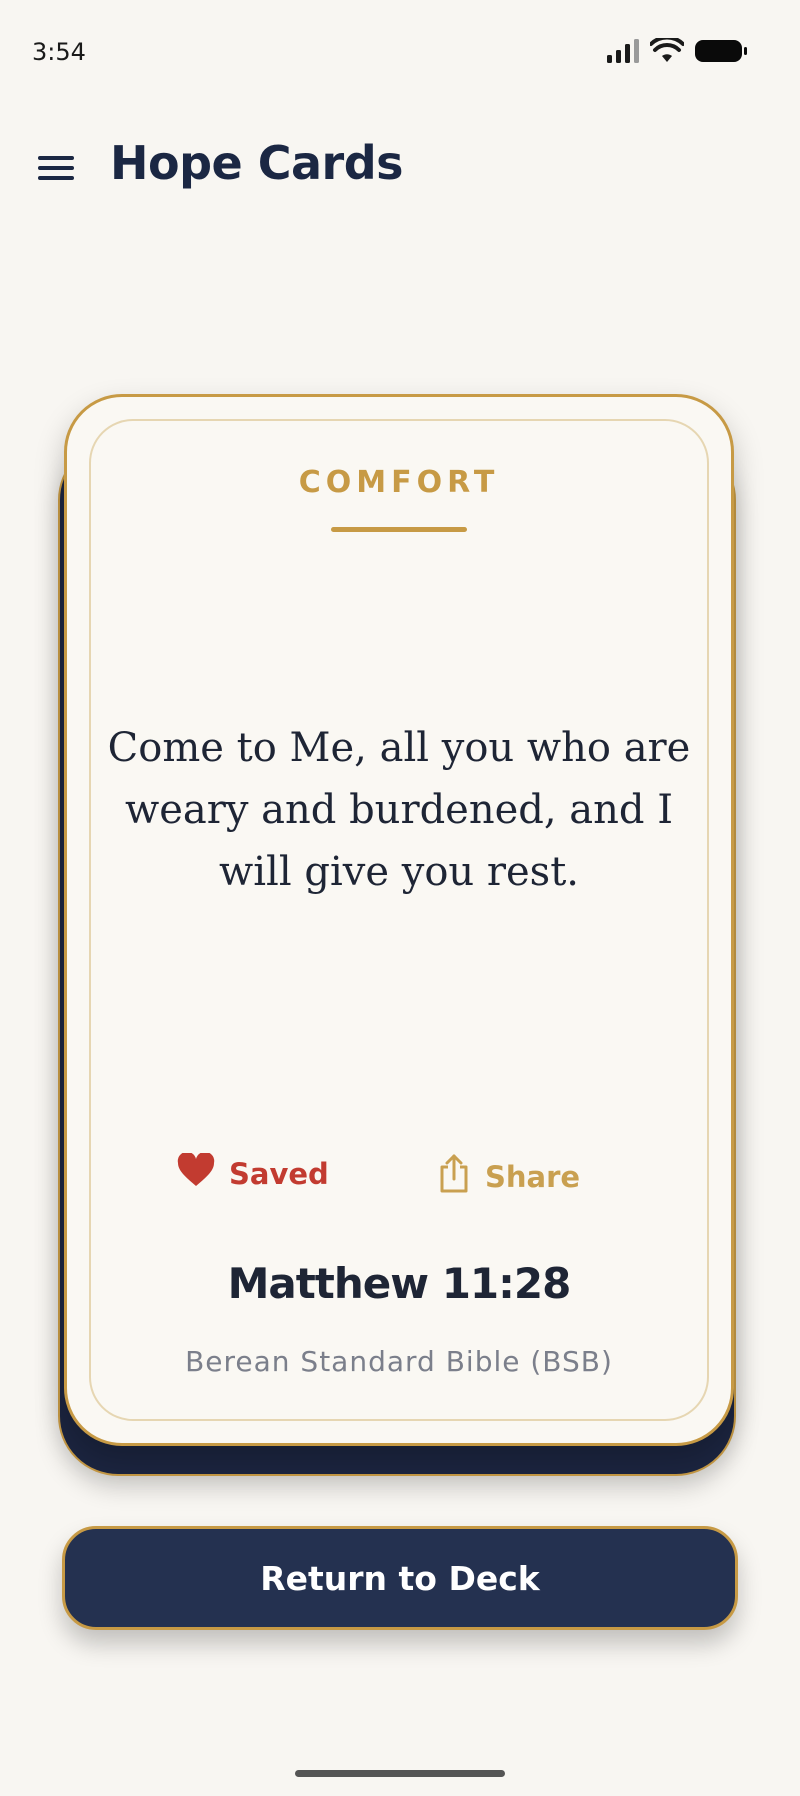 The width and height of the screenshot is (800, 1796). I want to click on home-indicator, so click(400, 1773).